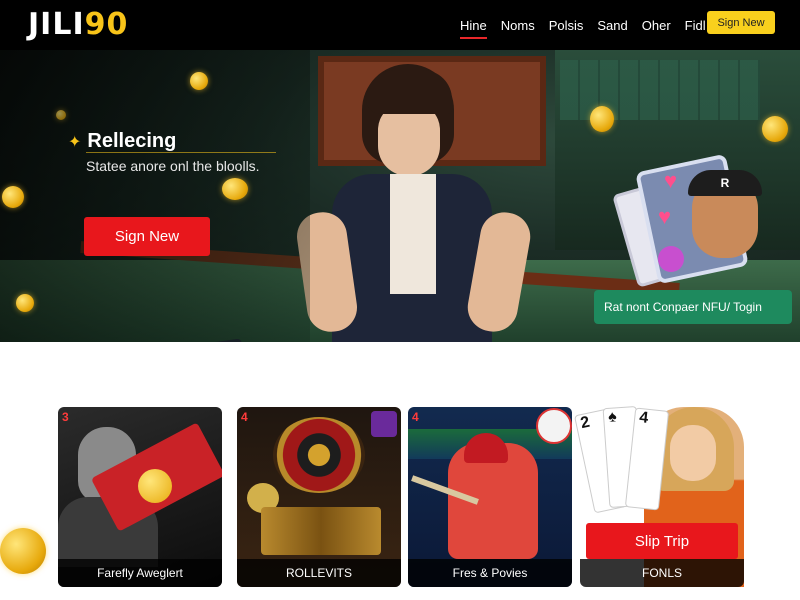 The image size is (800, 600). Describe the element at coordinates (181, 152) in the screenshot. I see `hero-title-underline` at that location.